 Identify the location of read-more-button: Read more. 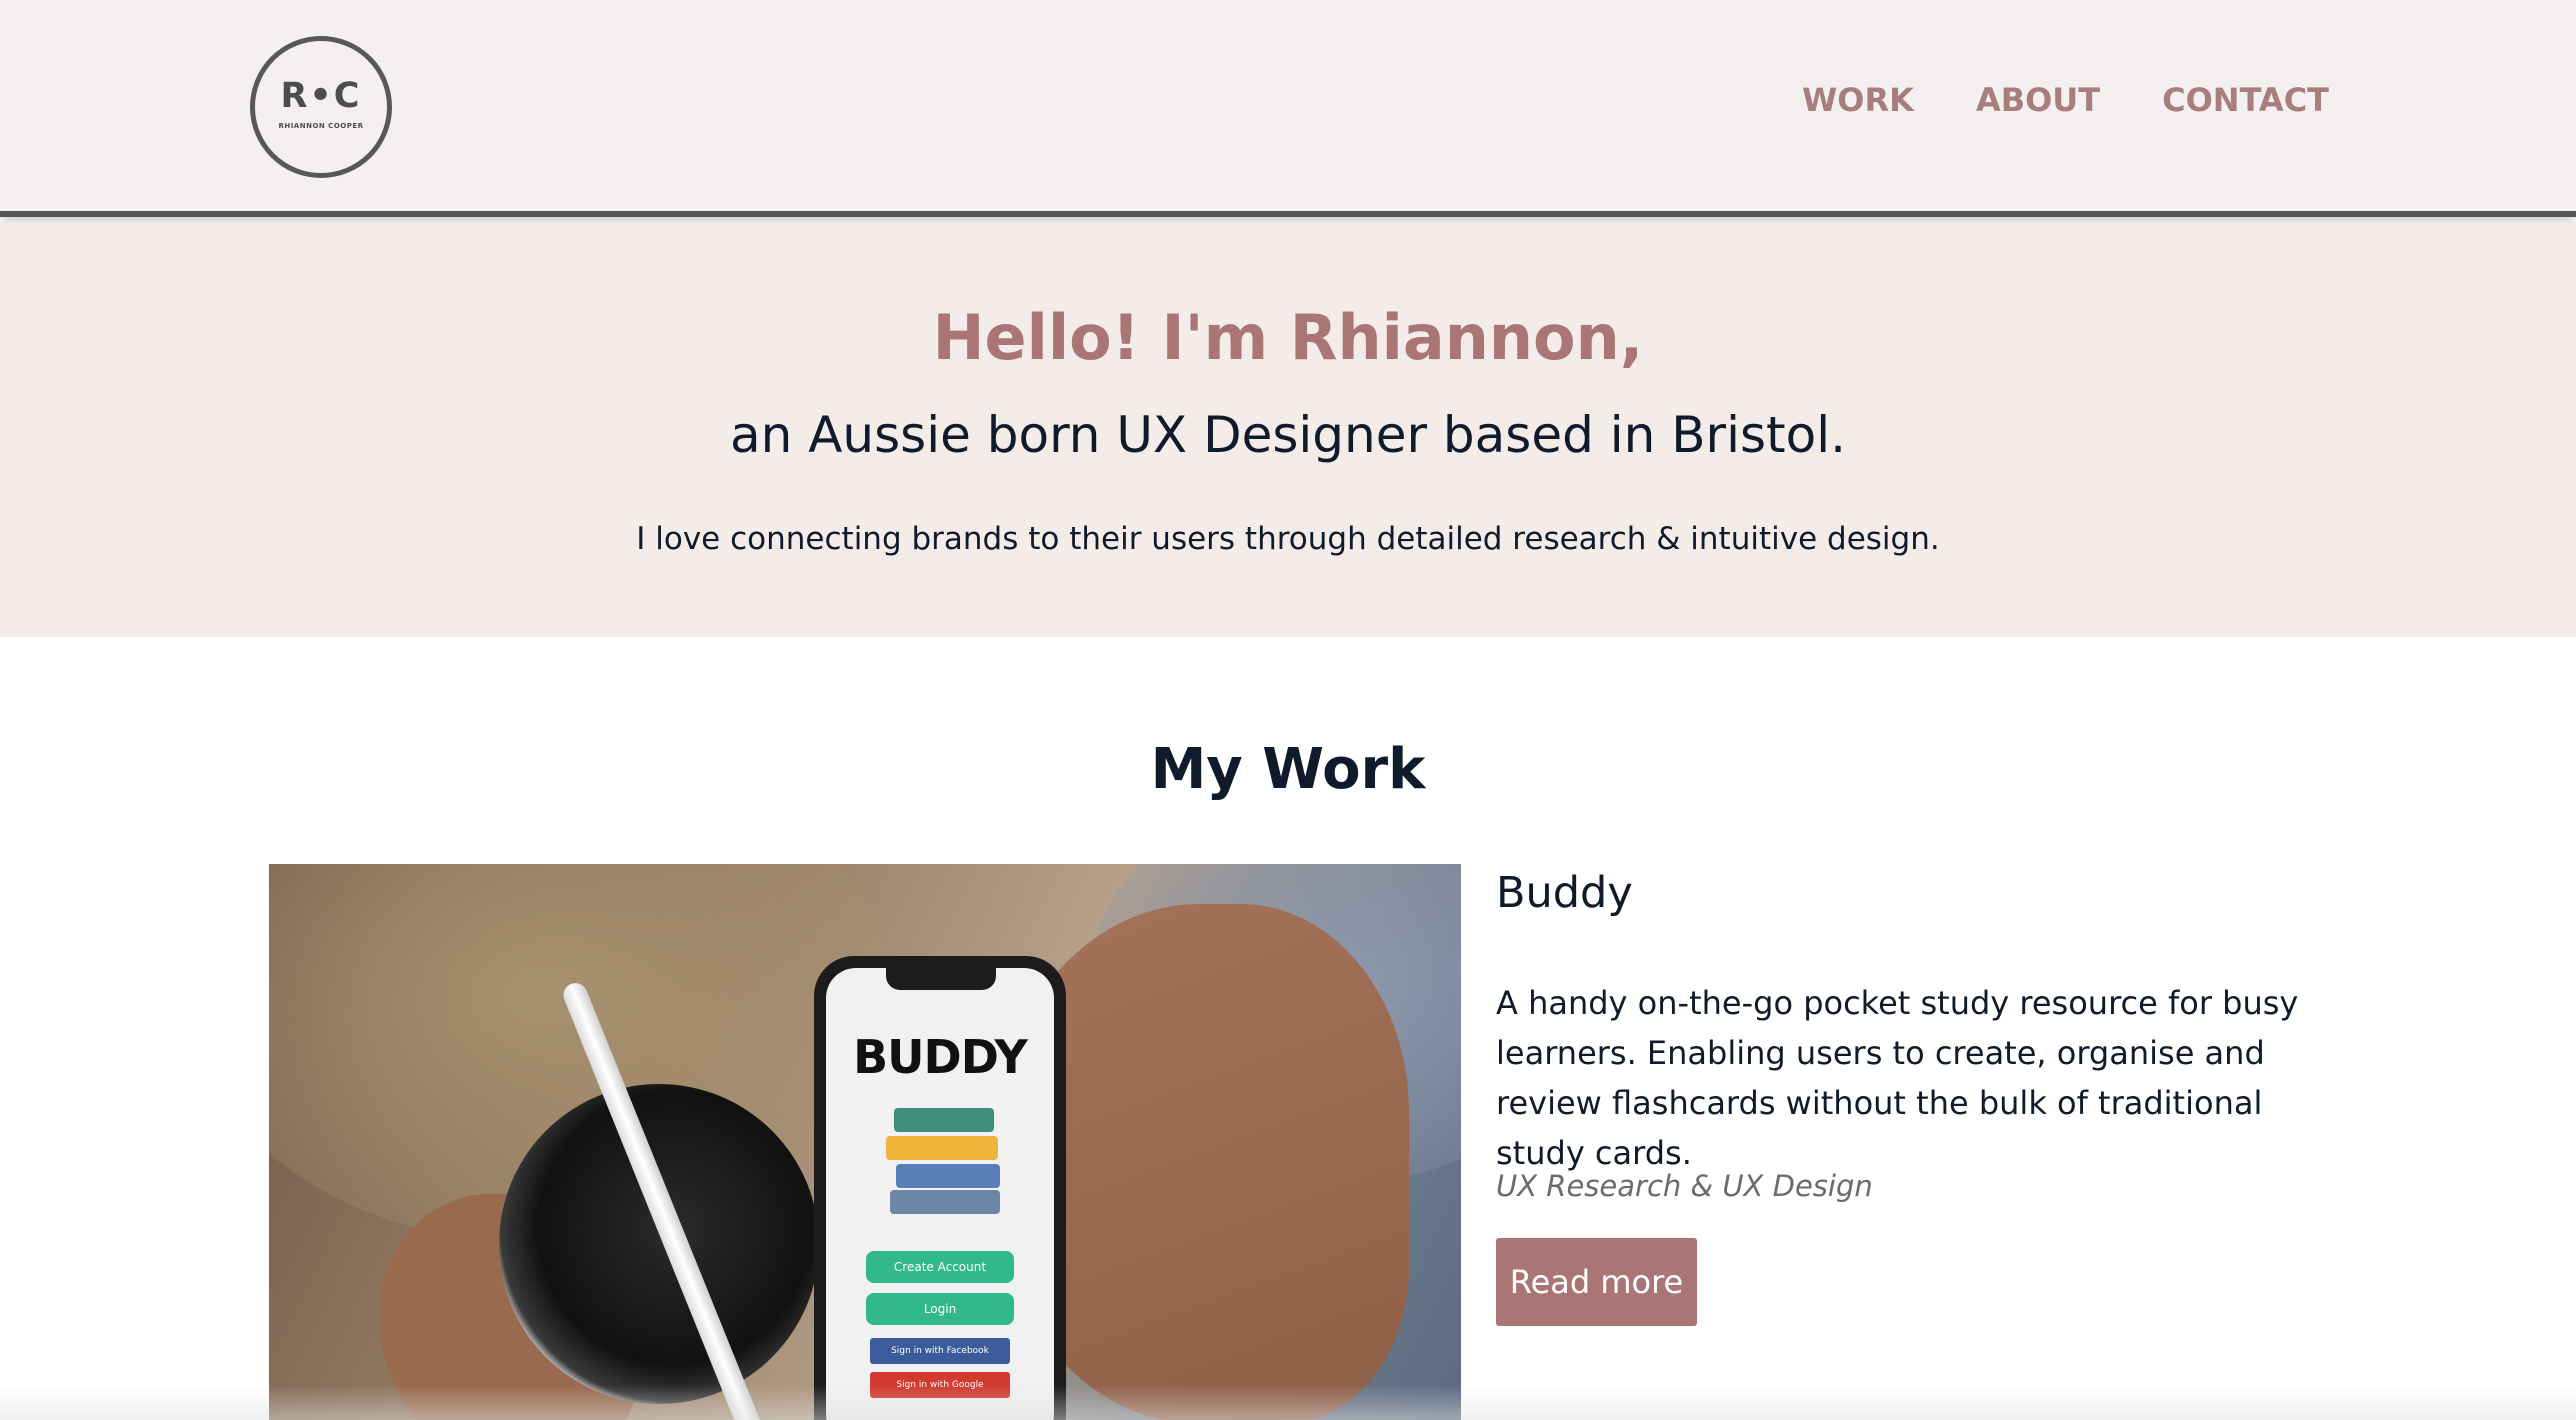
(1596, 1282).